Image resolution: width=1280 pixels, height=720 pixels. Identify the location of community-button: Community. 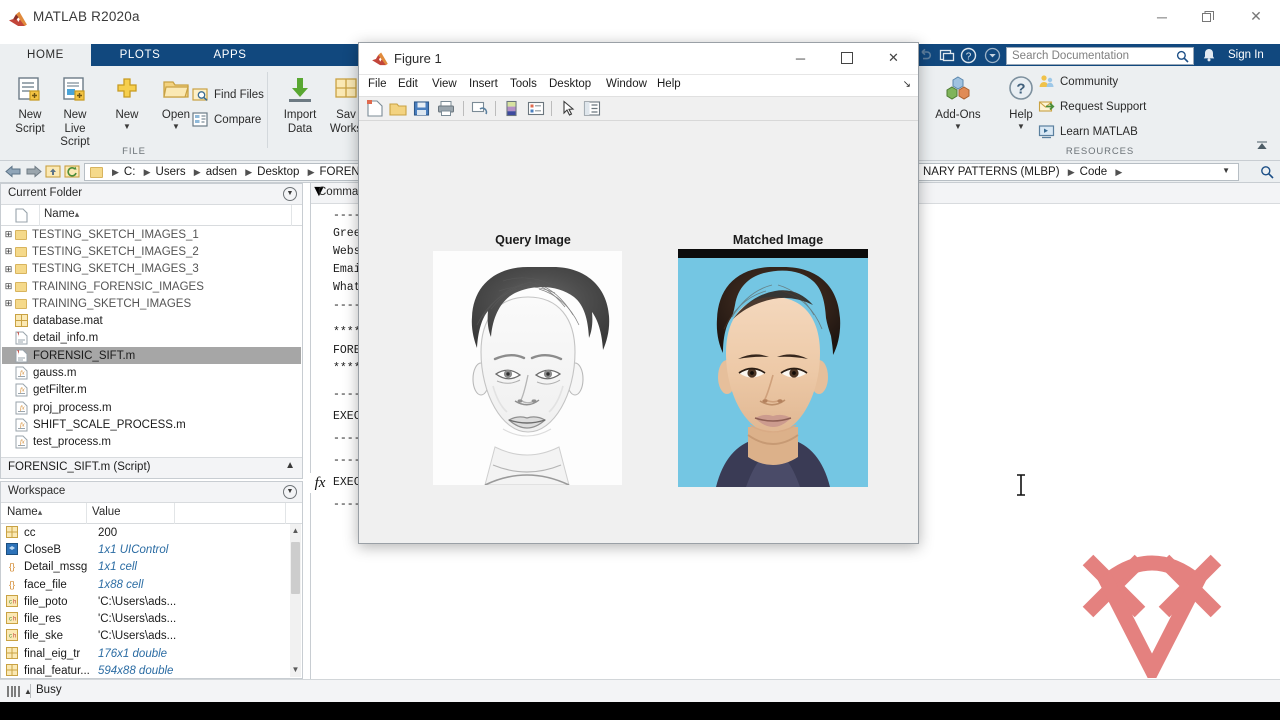
(1078, 81).